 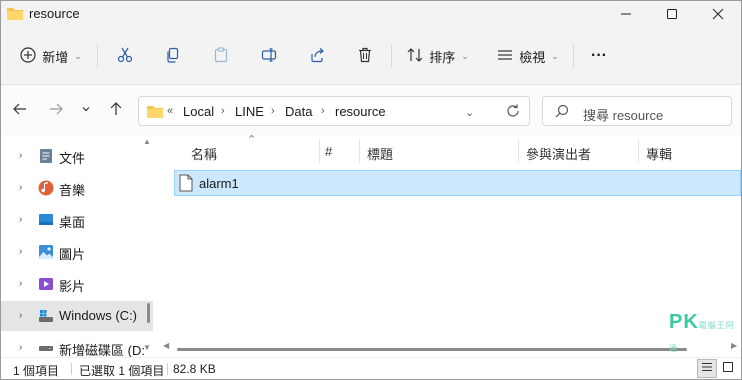 I want to click on minimize-button, so click(x=626, y=14).